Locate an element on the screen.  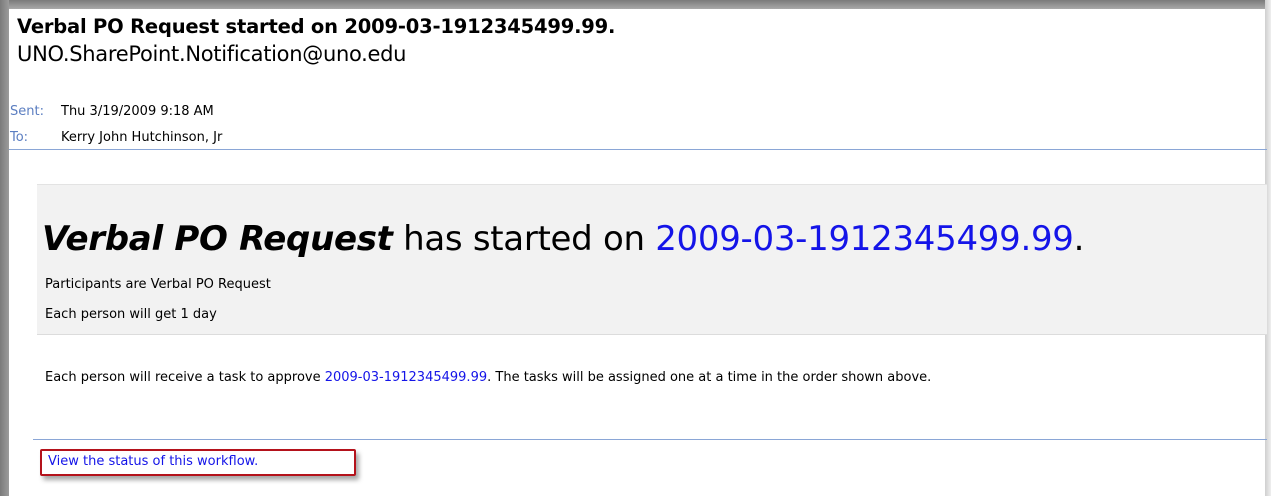
task-item-link: 2009-03-1912345499.99 is located at coordinates (406, 377).